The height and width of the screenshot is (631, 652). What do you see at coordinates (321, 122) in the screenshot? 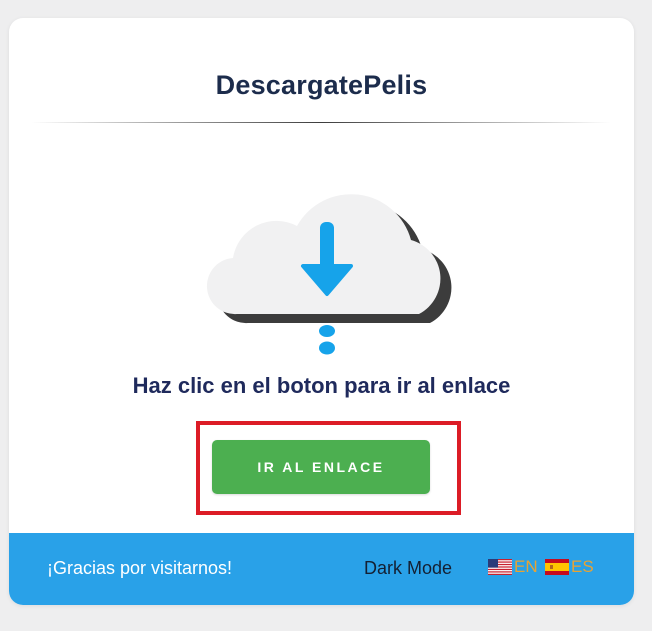
I see `title-divider` at bounding box center [321, 122].